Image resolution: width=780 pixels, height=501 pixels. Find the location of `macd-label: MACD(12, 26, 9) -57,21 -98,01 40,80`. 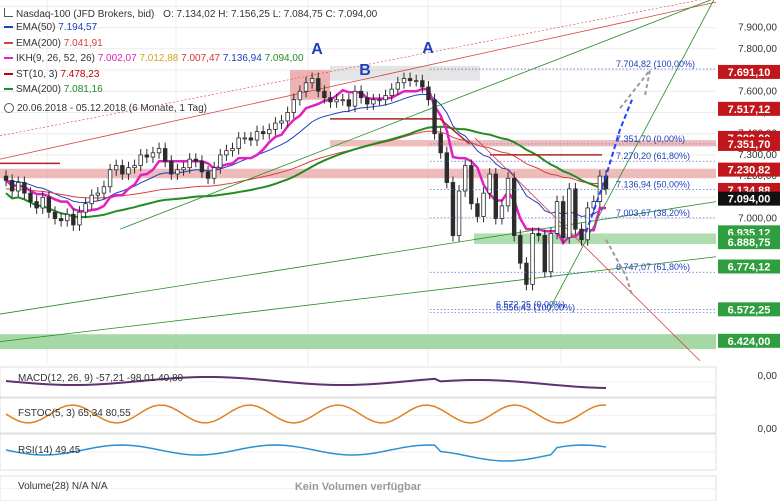

macd-label: MACD(12, 26, 9) -57,21 -98,01 40,80 is located at coordinates (101, 378).